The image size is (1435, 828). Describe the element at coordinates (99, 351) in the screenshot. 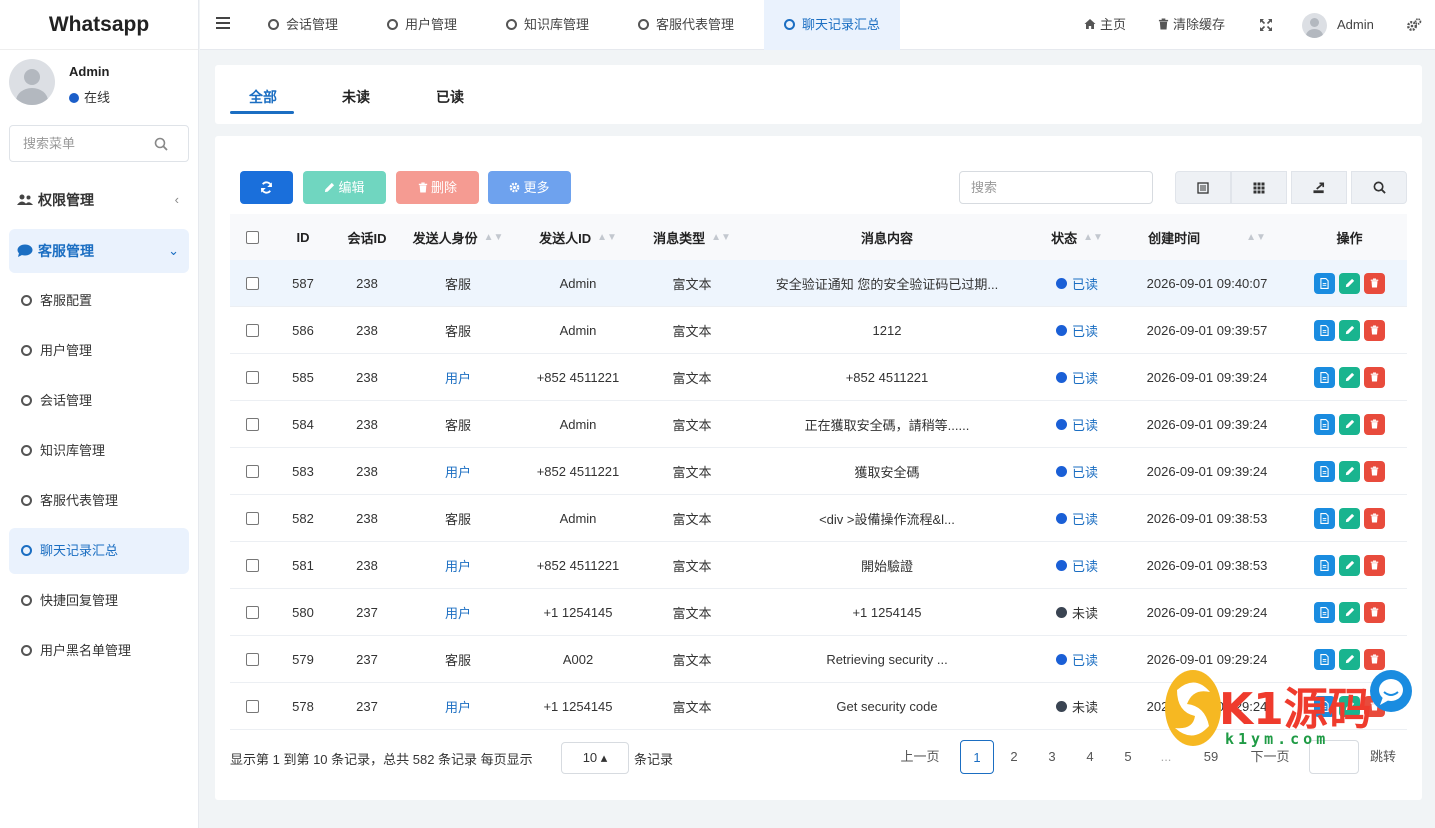

I see `sidebar-item-user-manage: 用户管理` at that location.